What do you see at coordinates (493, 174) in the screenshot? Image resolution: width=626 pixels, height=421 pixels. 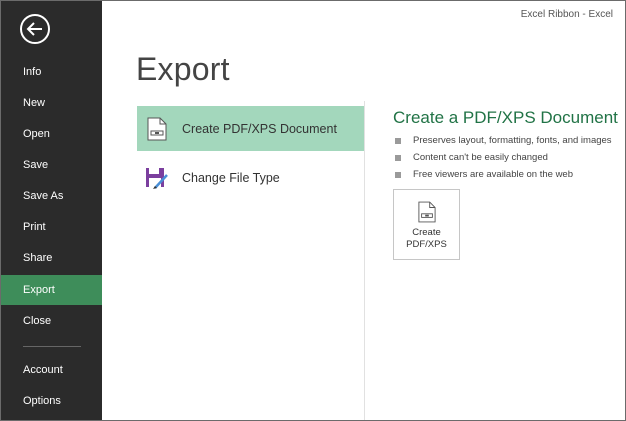 I see `bullet-text: Free viewers are available on the web` at bounding box center [493, 174].